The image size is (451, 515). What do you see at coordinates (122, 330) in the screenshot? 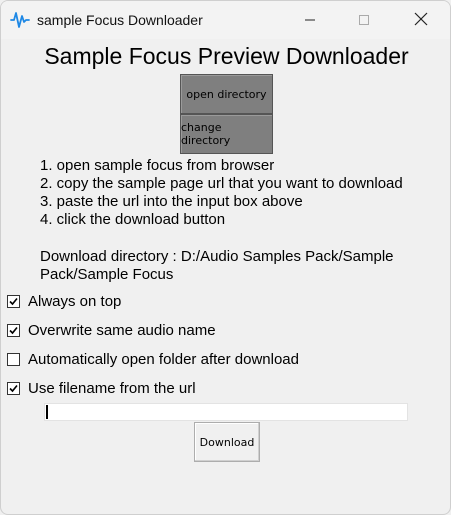
I see `overwrite-same-name-label: Overwrite same audio name` at bounding box center [122, 330].